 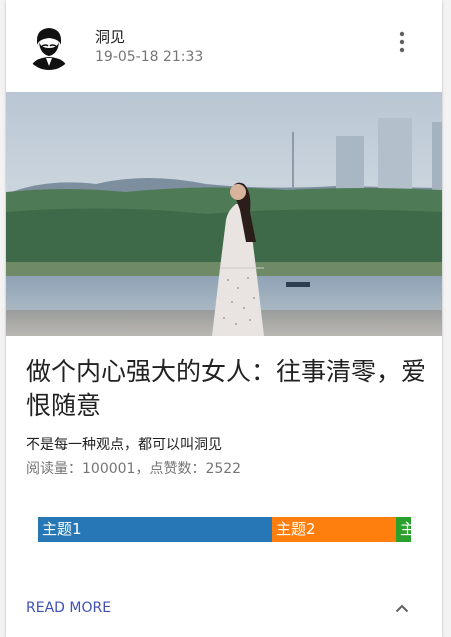 I want to click on tag-bar: 主题1 主题2 主, so click(x=224, y=529).